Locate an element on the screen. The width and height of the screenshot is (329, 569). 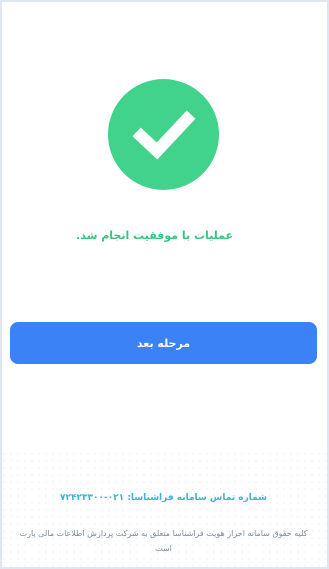
success-message: عملیات با موفقیت انجام شد. is located at coordinates (154, 235).